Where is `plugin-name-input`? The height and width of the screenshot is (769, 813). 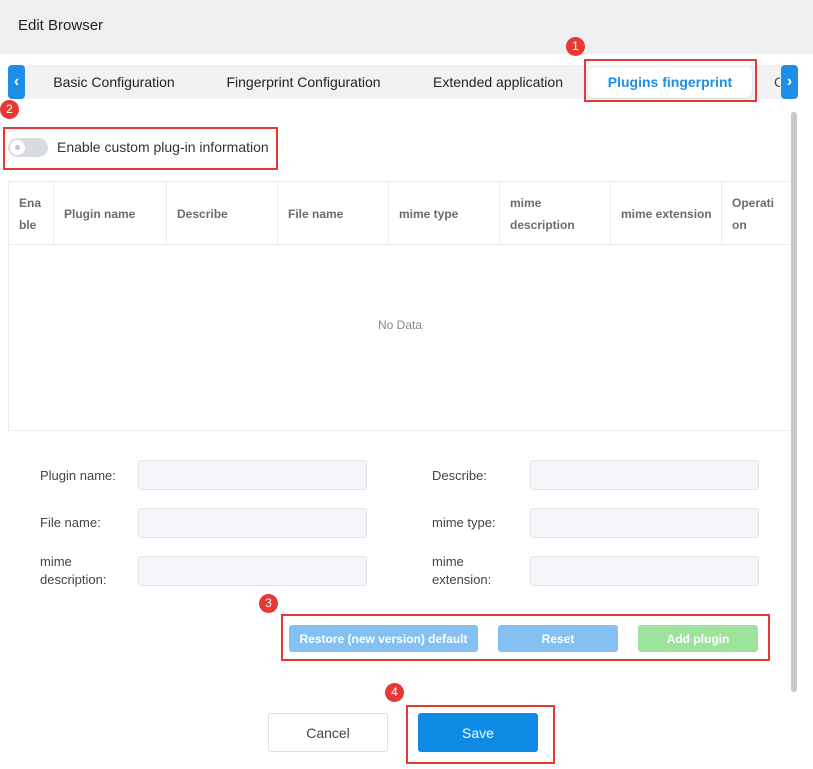
plugin-name-input is located at coordinates (252, 475).